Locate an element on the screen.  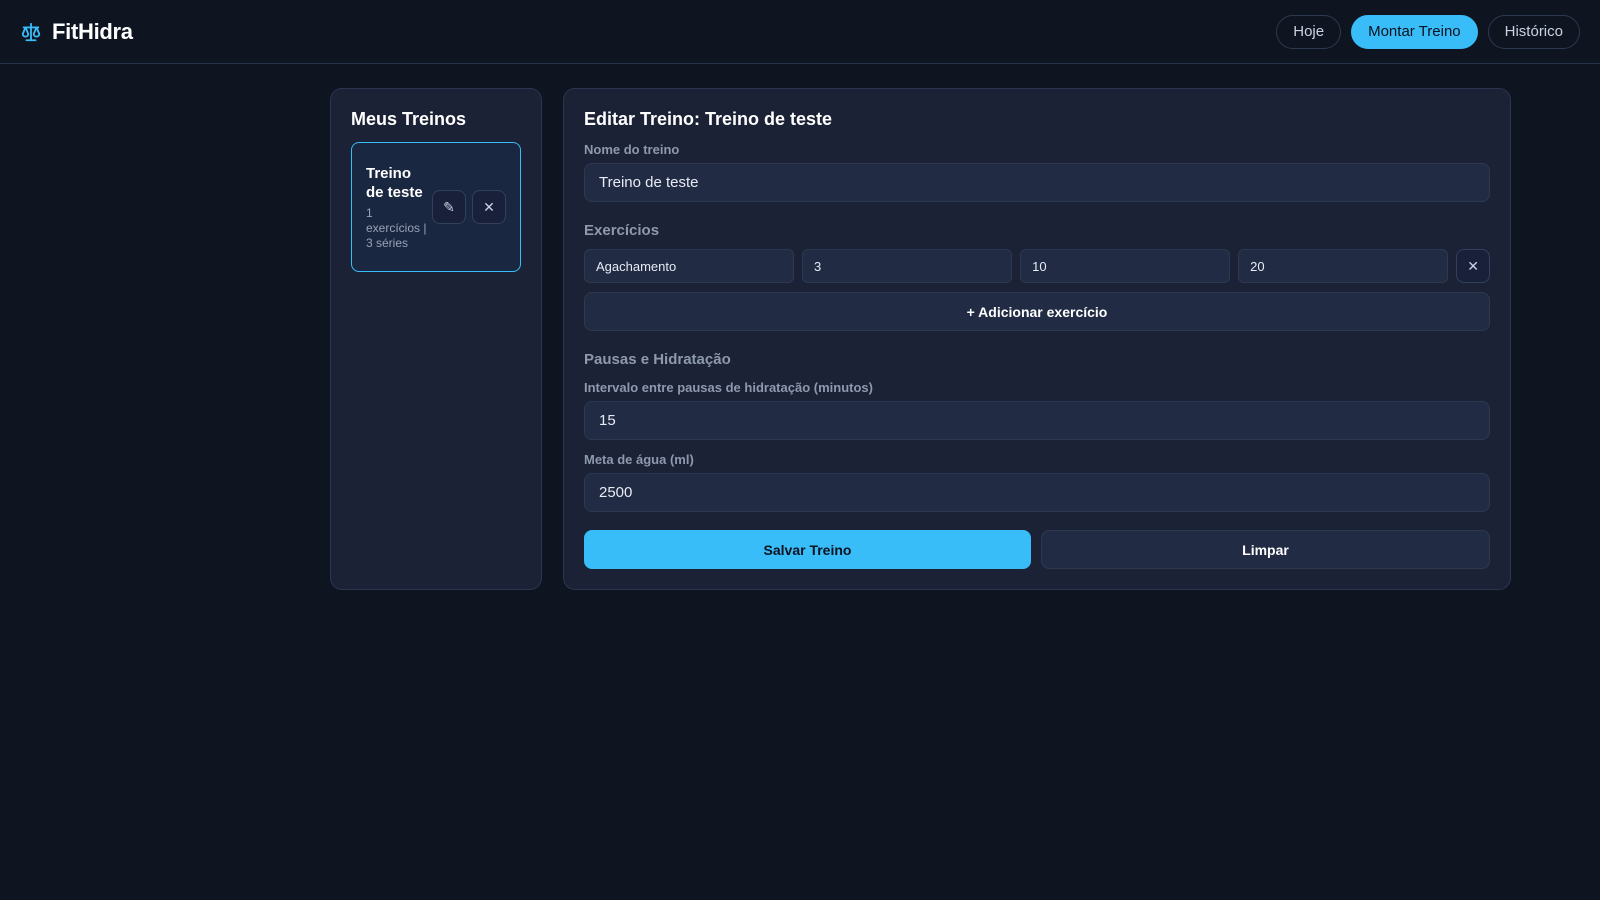
save-workout-button: Salvar Treino is located at coordinates (807, 549).